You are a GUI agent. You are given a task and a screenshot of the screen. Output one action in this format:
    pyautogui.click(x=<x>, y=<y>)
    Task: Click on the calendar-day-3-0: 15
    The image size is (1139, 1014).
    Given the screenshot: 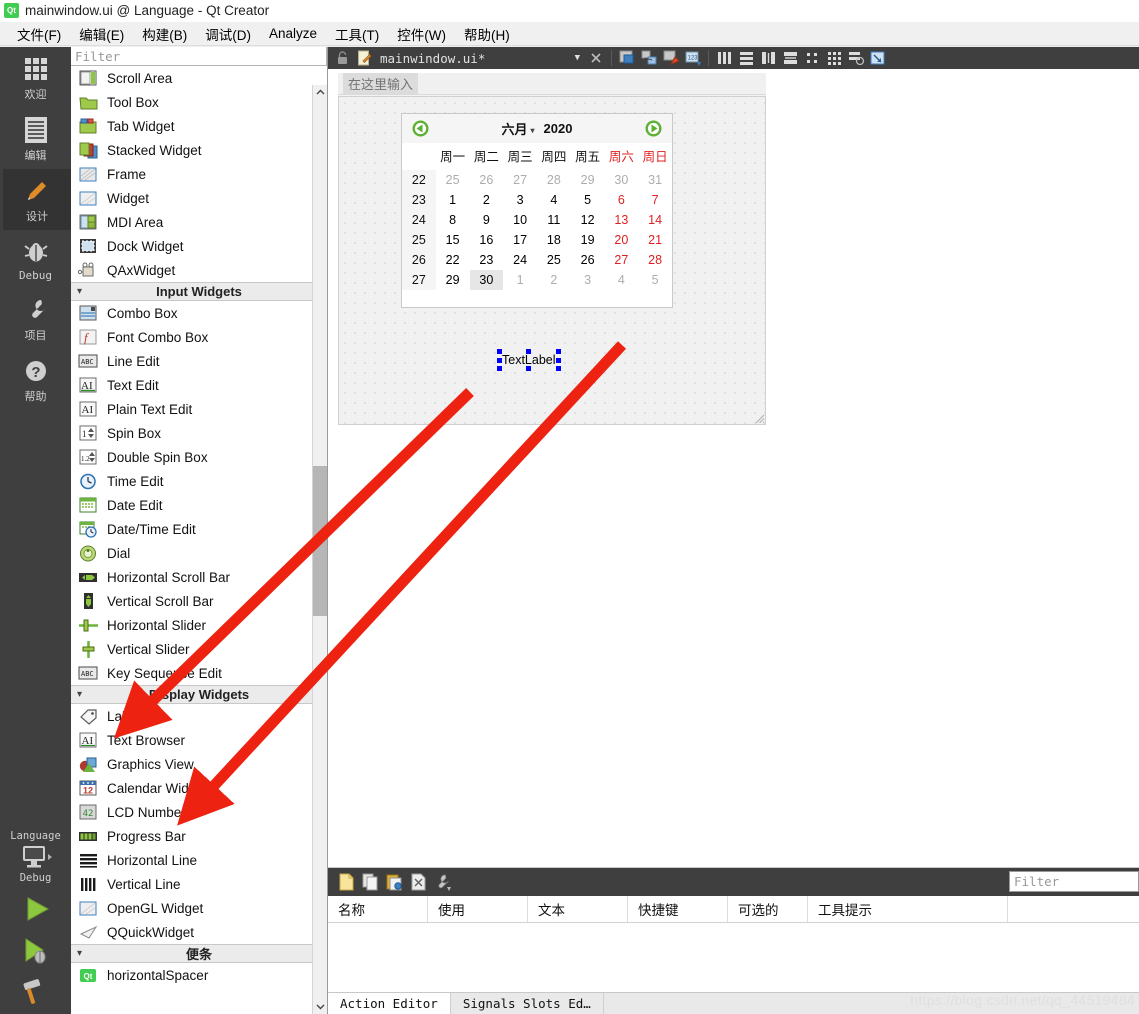 What is the action you would take?
    pyautogui.click(x=453, y=240)
    